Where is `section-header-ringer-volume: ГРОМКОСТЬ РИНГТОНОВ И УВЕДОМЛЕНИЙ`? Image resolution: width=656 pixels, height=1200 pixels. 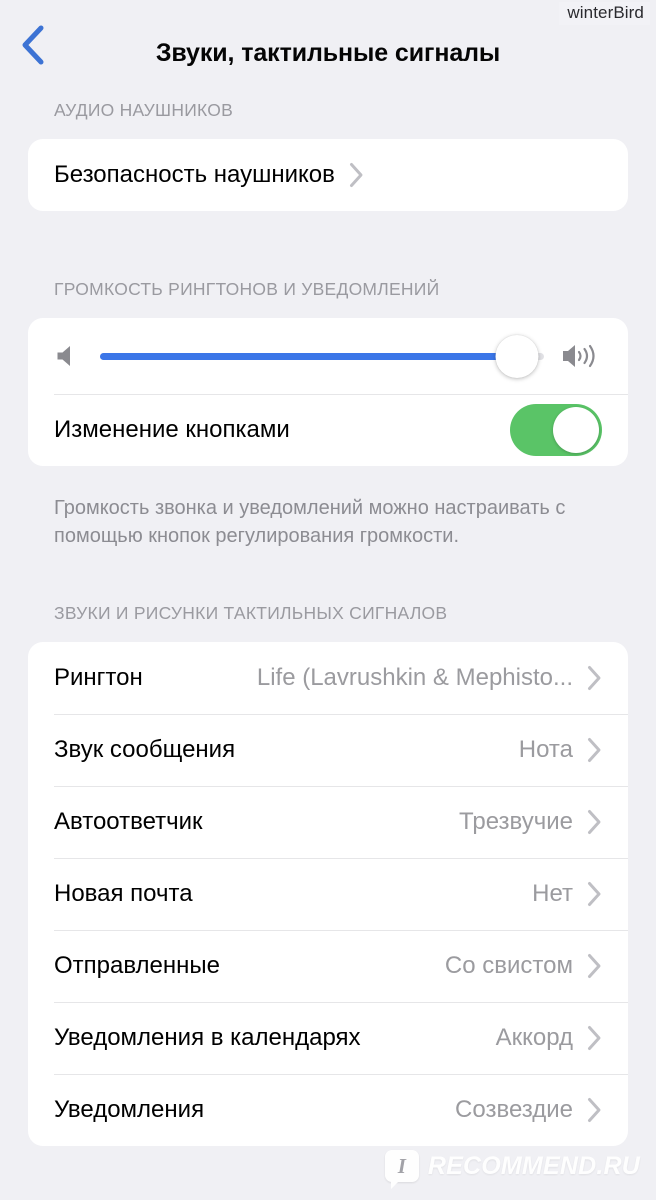 section-header-ringer-volume: ГРОМКОСТЬ РИНГТОНОВ И УВЕДОМЛЕНИЙ is located at coordinates (247, 289).